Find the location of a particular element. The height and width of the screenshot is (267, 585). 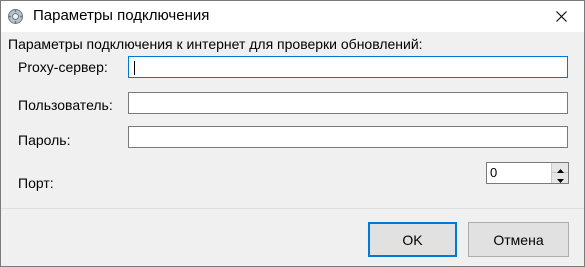

spin-down-button is located at coordinates (559, 178).